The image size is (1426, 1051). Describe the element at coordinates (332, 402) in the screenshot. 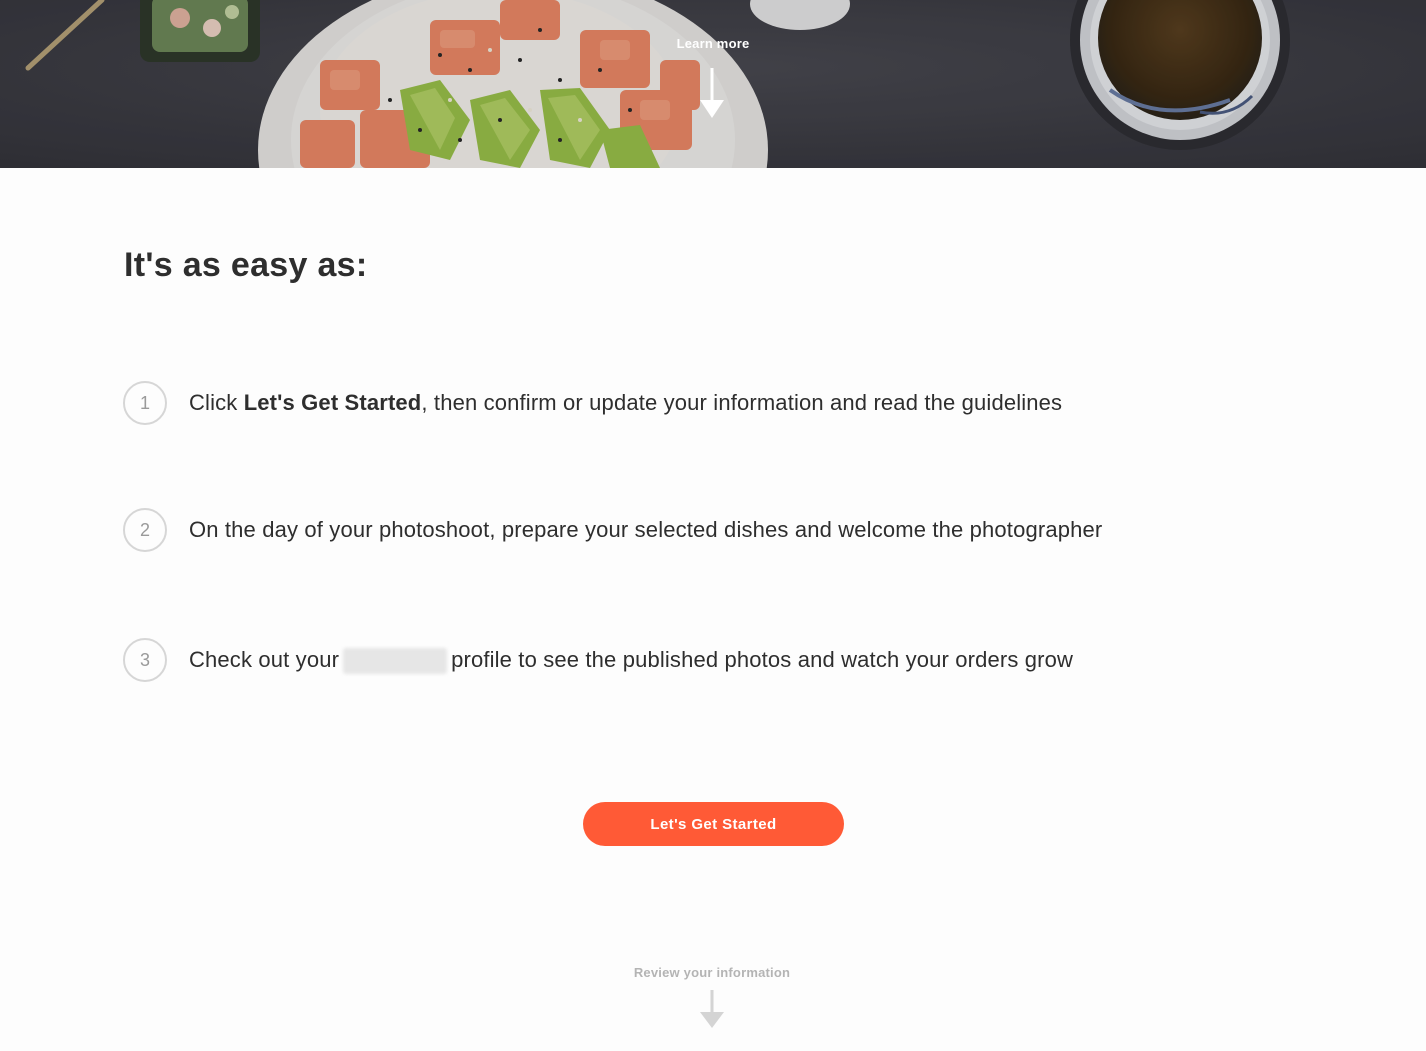

I see `step-text-bold: Let's Get Started` at that location.